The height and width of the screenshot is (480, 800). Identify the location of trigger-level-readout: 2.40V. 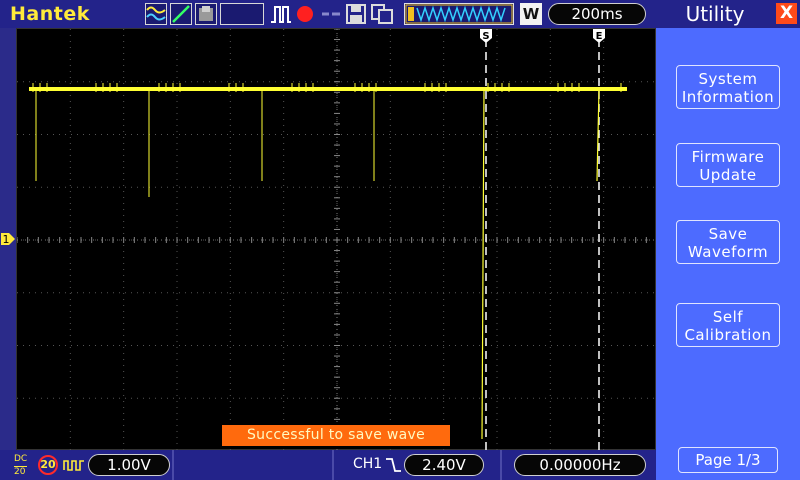
(444, 465).